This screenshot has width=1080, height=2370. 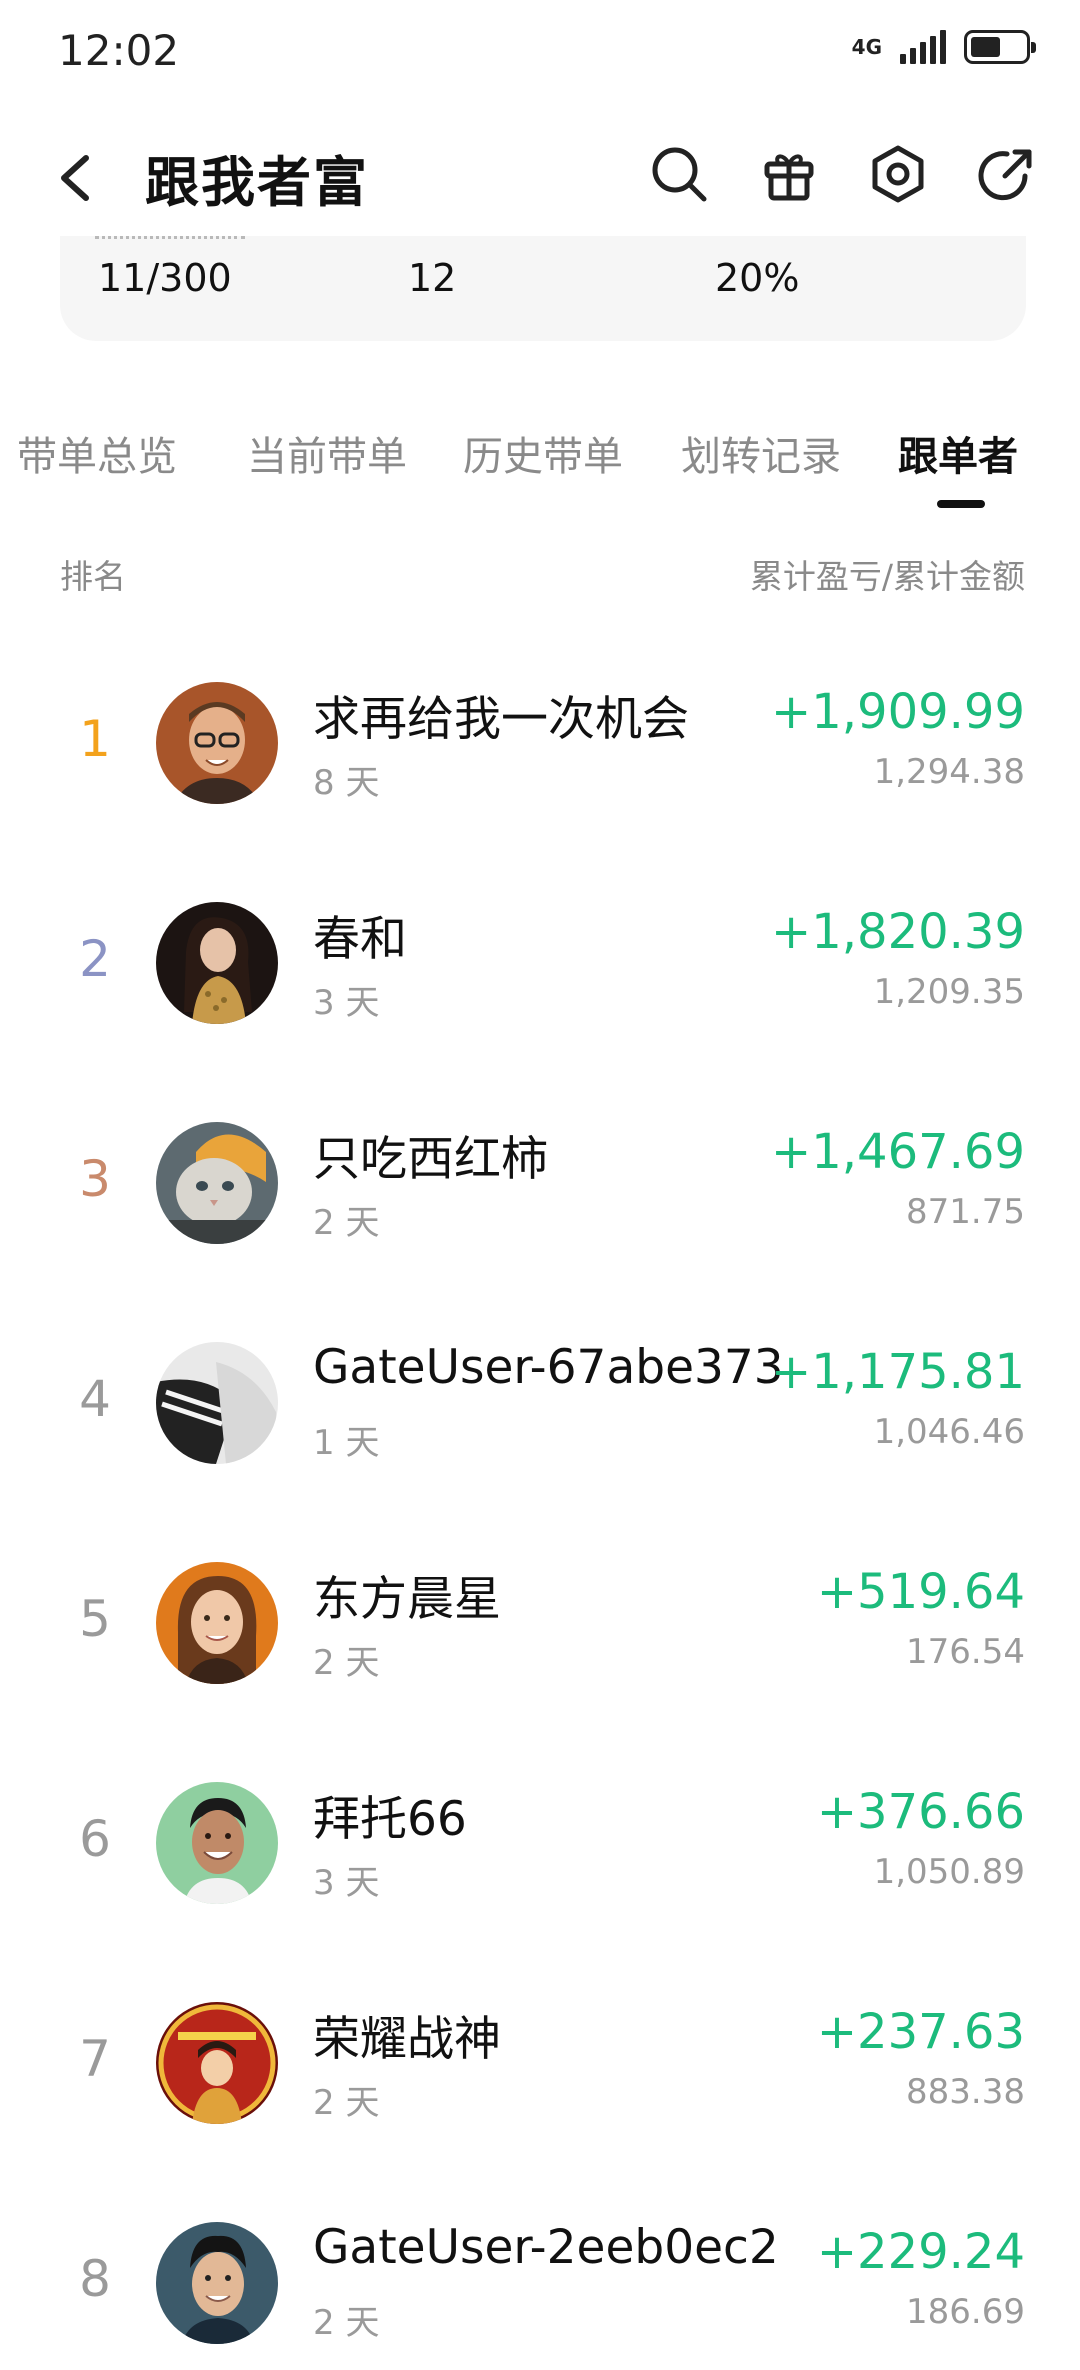 I want to click on follower-name: GateUser-2eeb0ec2, so click(x=546, y=2247).